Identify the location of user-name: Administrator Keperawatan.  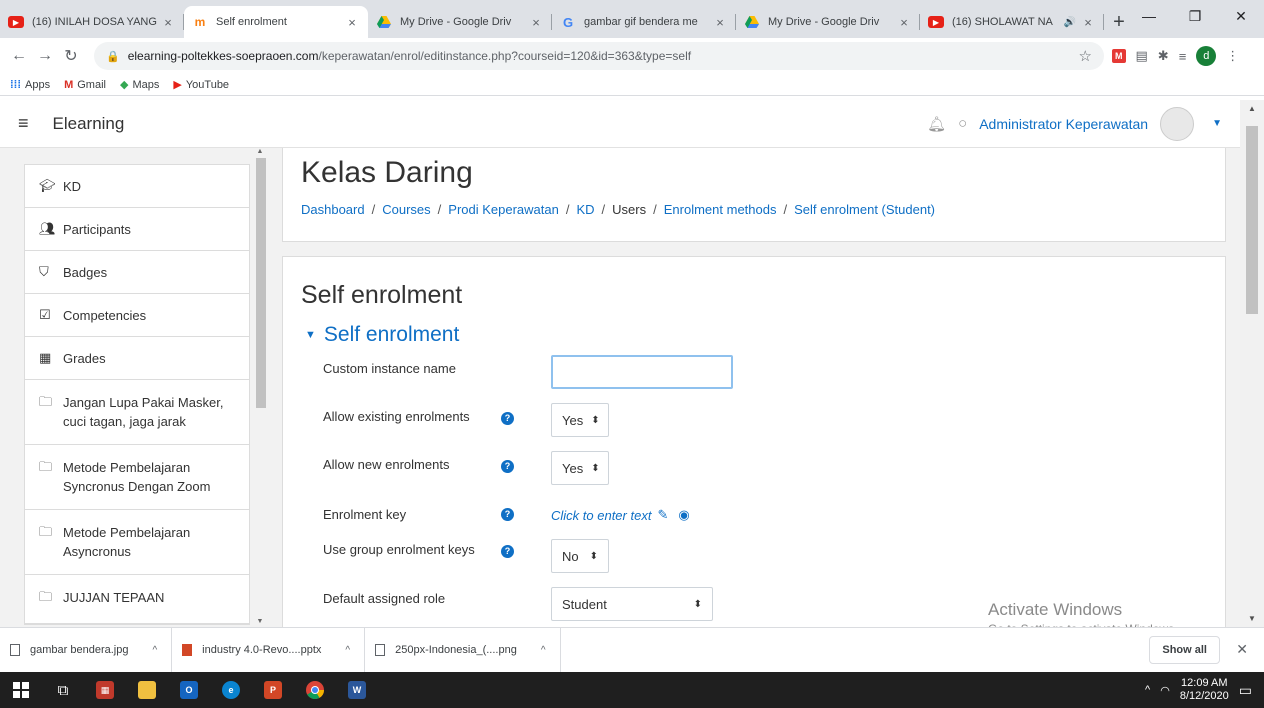
(1063, 124).